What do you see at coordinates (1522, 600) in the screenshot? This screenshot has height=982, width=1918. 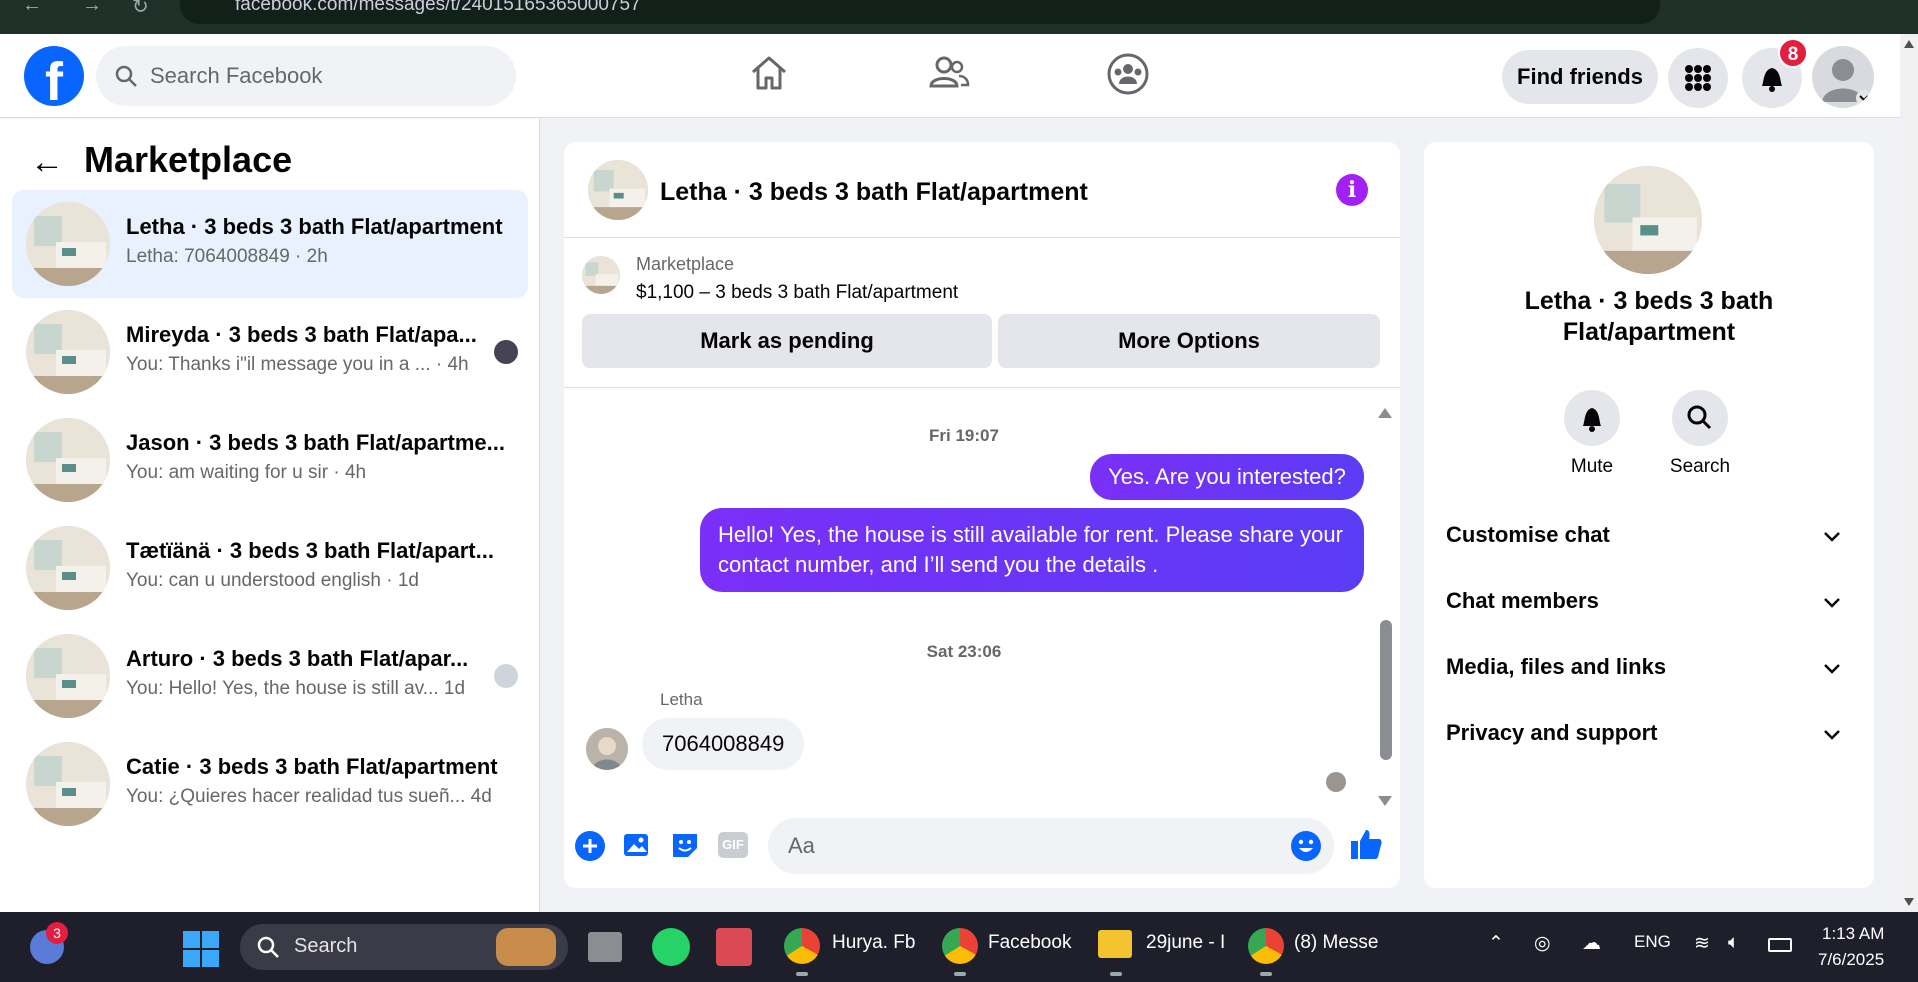 I see `section-label: Chat members` at bounding box center [1522, 600].